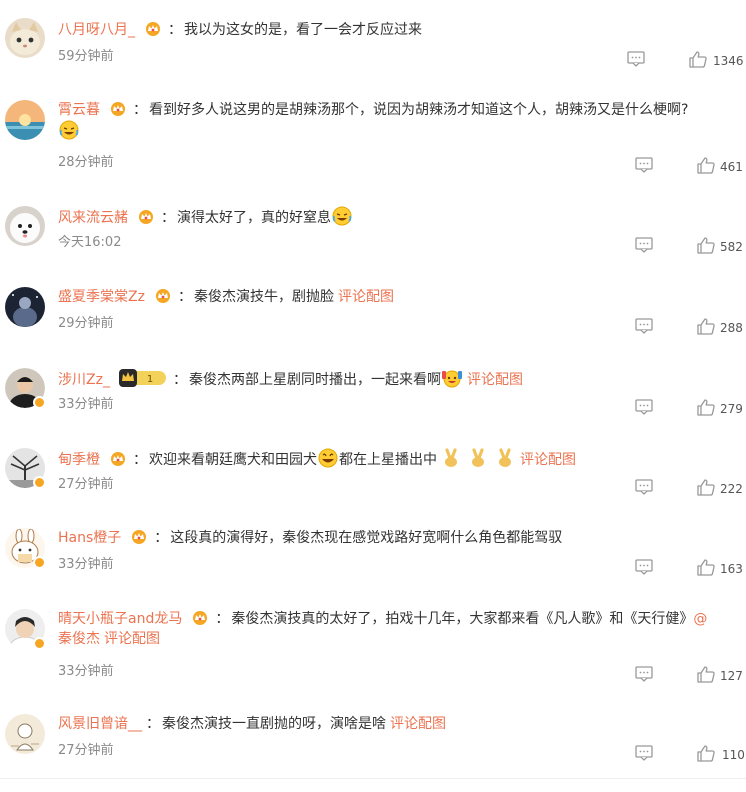  What do you see at coordinates (388, 460) in the screenshot?
I see `comment-text-2: 都在上星播出中` at bounding box center [388, 460].